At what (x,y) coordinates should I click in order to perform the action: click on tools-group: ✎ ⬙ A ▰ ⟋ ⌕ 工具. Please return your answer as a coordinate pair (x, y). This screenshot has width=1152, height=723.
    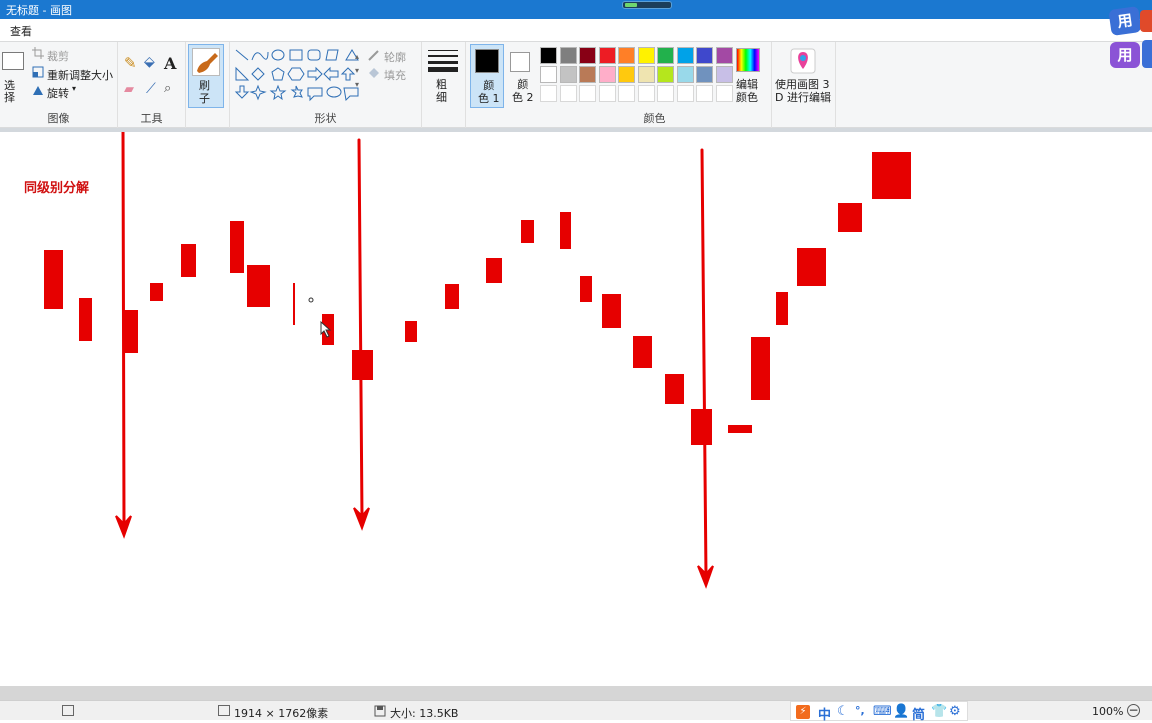
    Looking at the image, I should click on (152, 85).